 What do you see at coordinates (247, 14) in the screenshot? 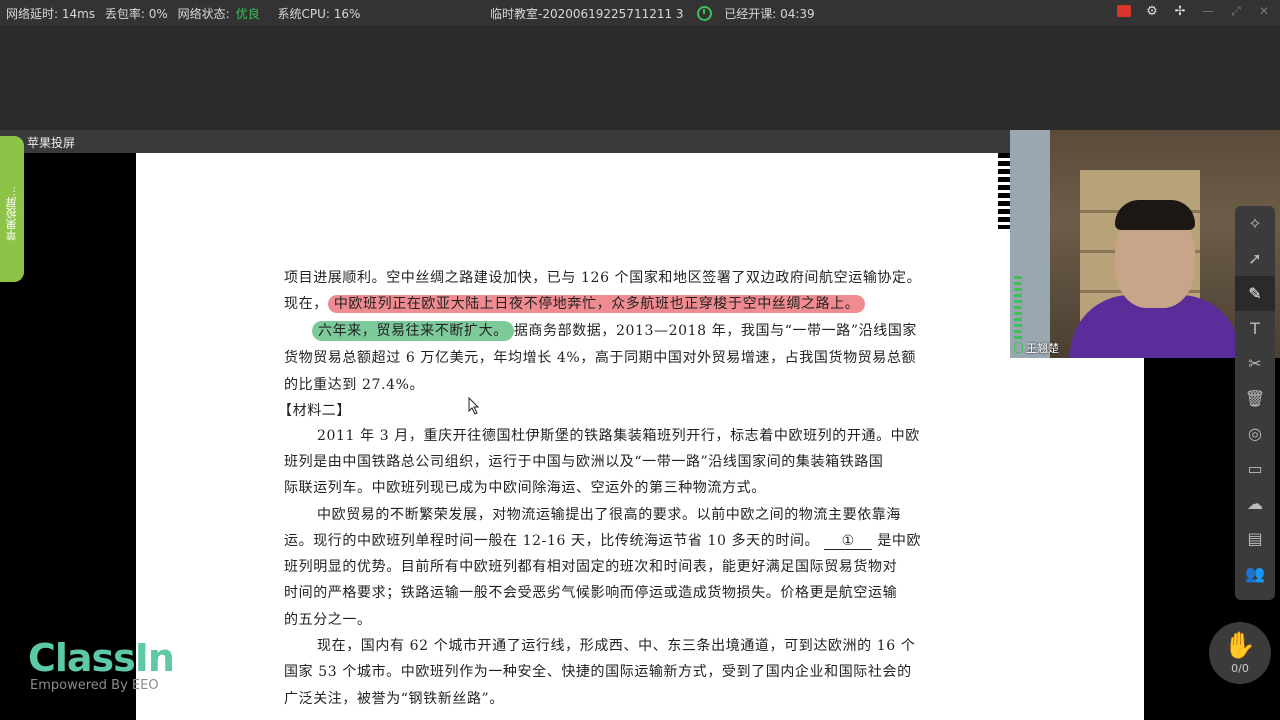
I see `network-status-value: 优良` at bounding box center [247, 14].